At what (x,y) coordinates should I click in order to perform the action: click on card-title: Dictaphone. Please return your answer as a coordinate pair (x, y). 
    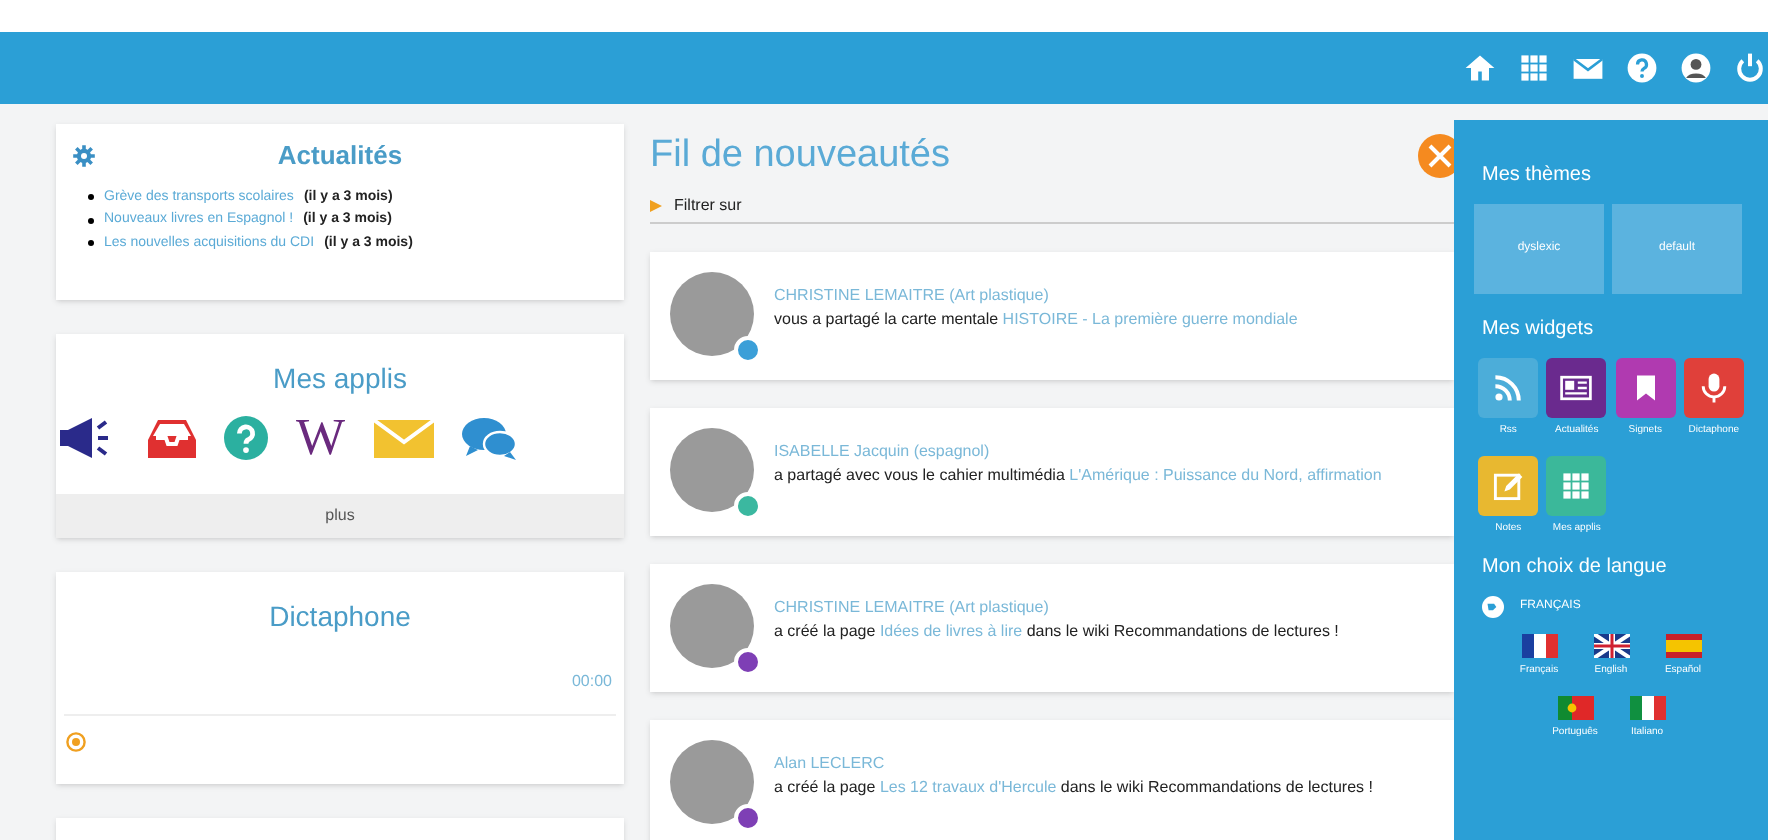
    Looking at the image, I should click on (340, 617).